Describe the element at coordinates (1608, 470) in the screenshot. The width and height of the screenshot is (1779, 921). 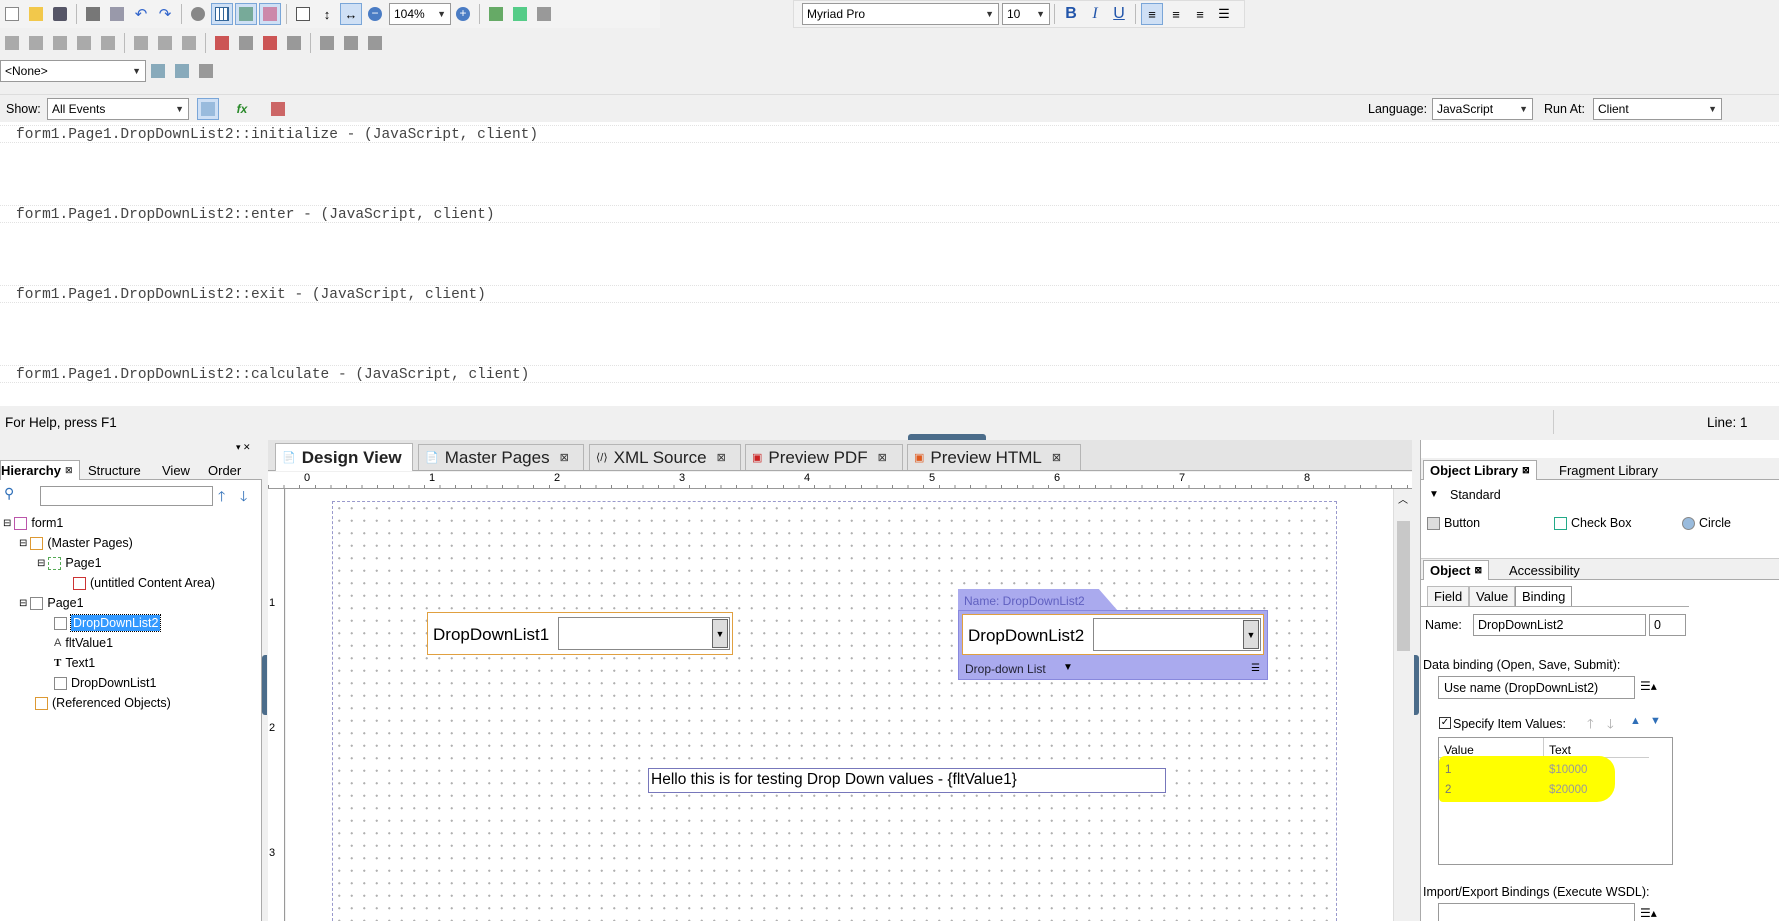
I see `tab-fragment-library: Fragment Library` at that location.